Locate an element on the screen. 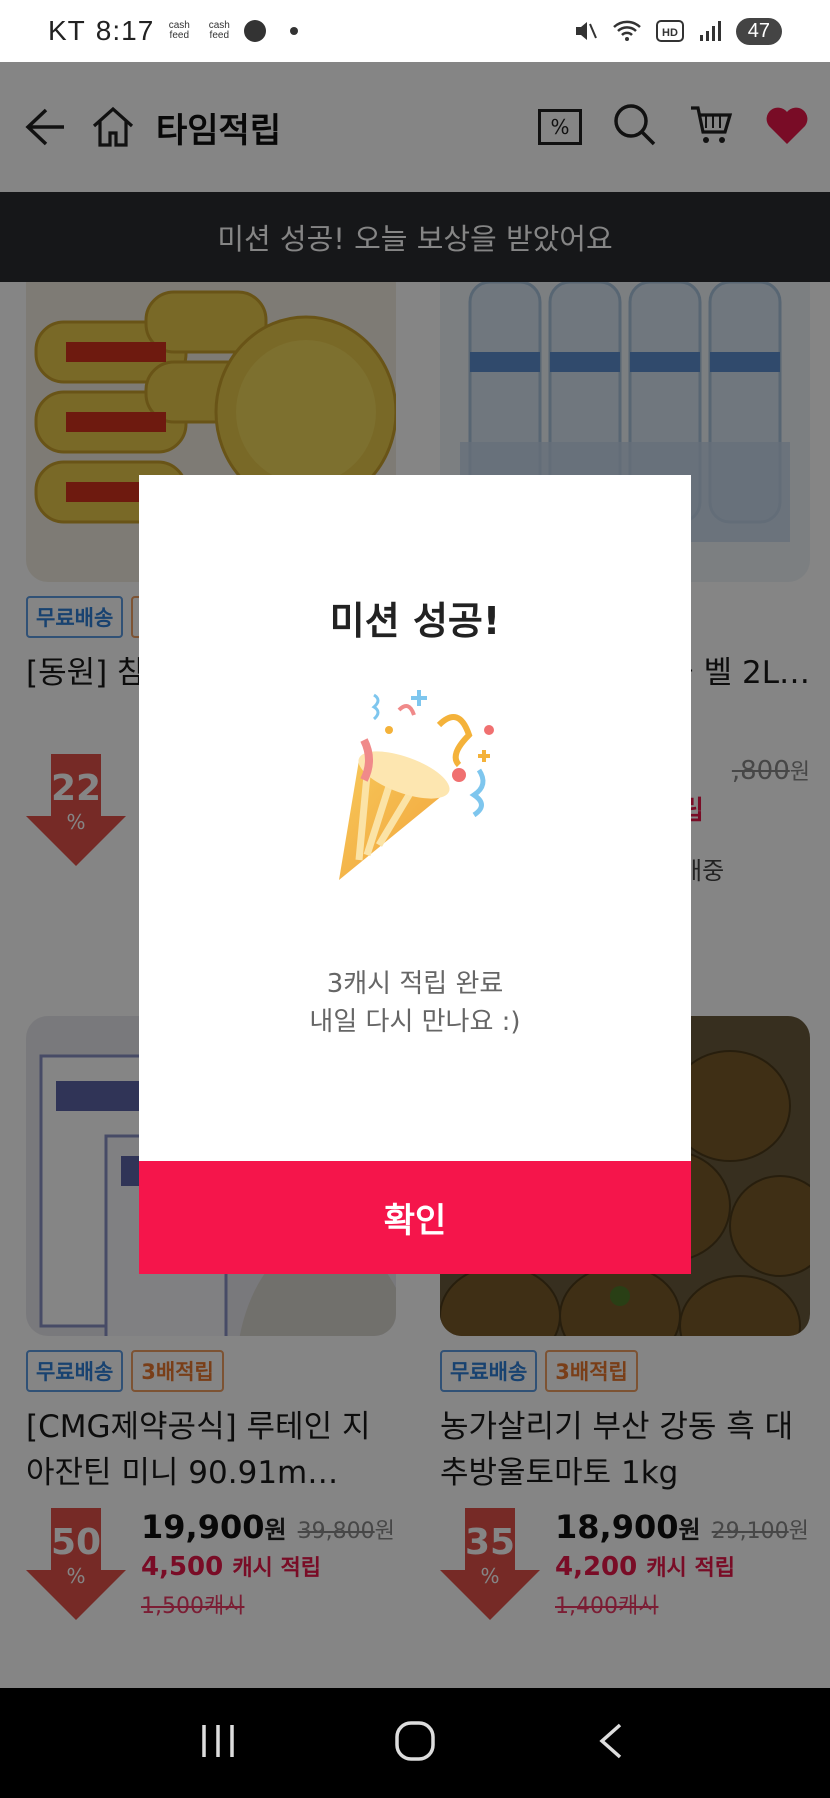  hd-icon: HD is located at coordinates (669, 31).